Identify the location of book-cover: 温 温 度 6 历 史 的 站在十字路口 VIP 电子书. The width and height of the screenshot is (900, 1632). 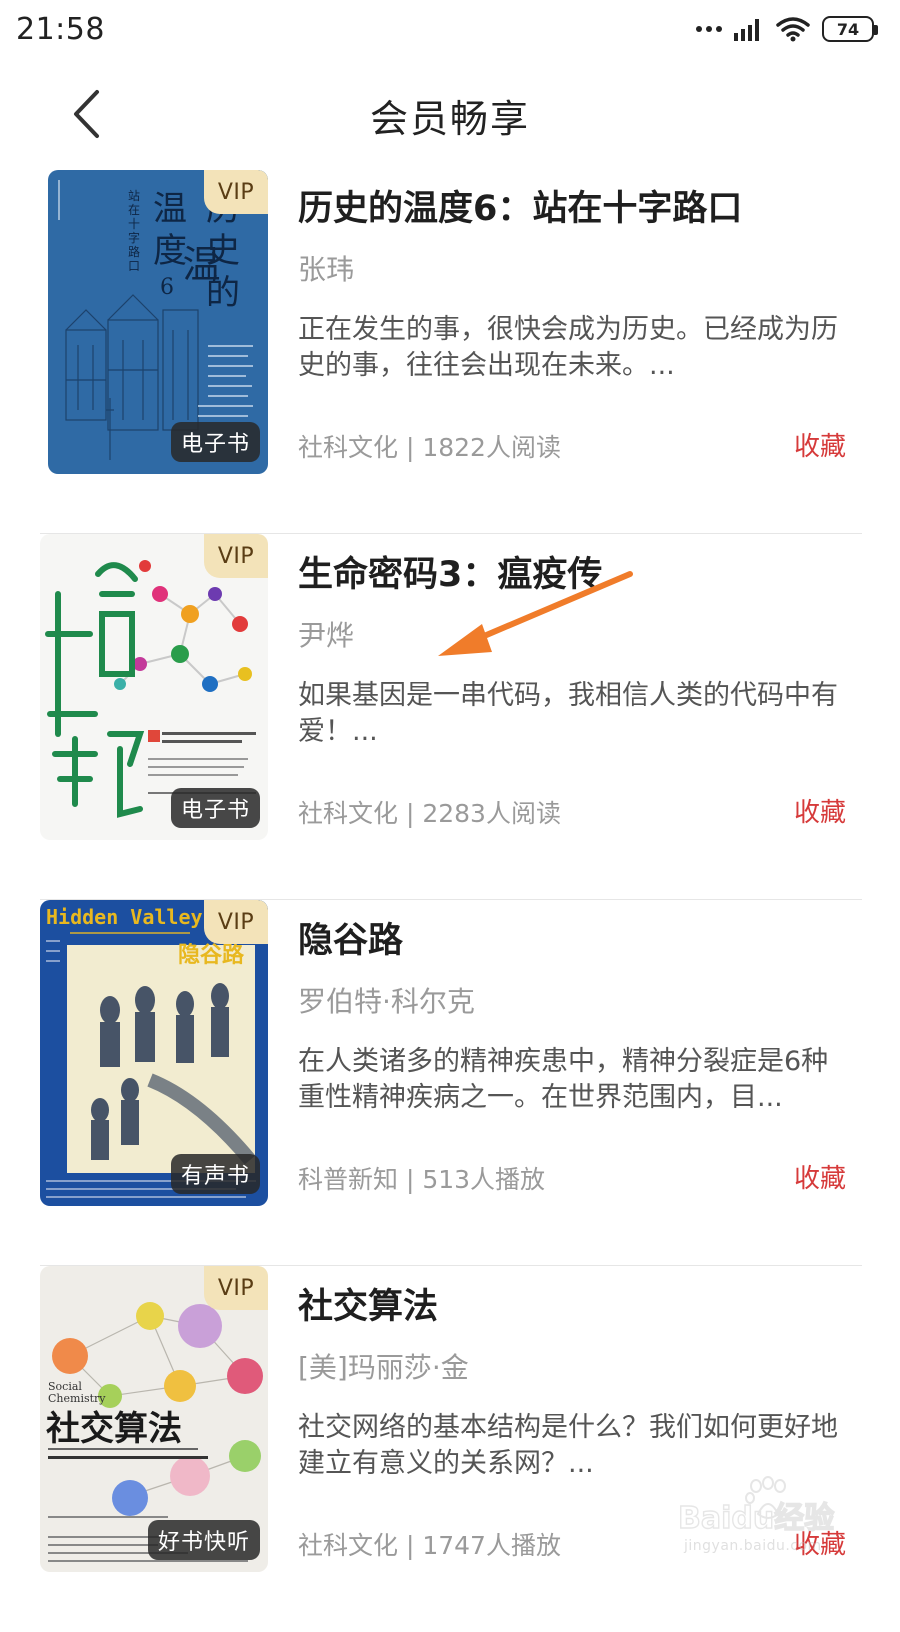
(158, 322).